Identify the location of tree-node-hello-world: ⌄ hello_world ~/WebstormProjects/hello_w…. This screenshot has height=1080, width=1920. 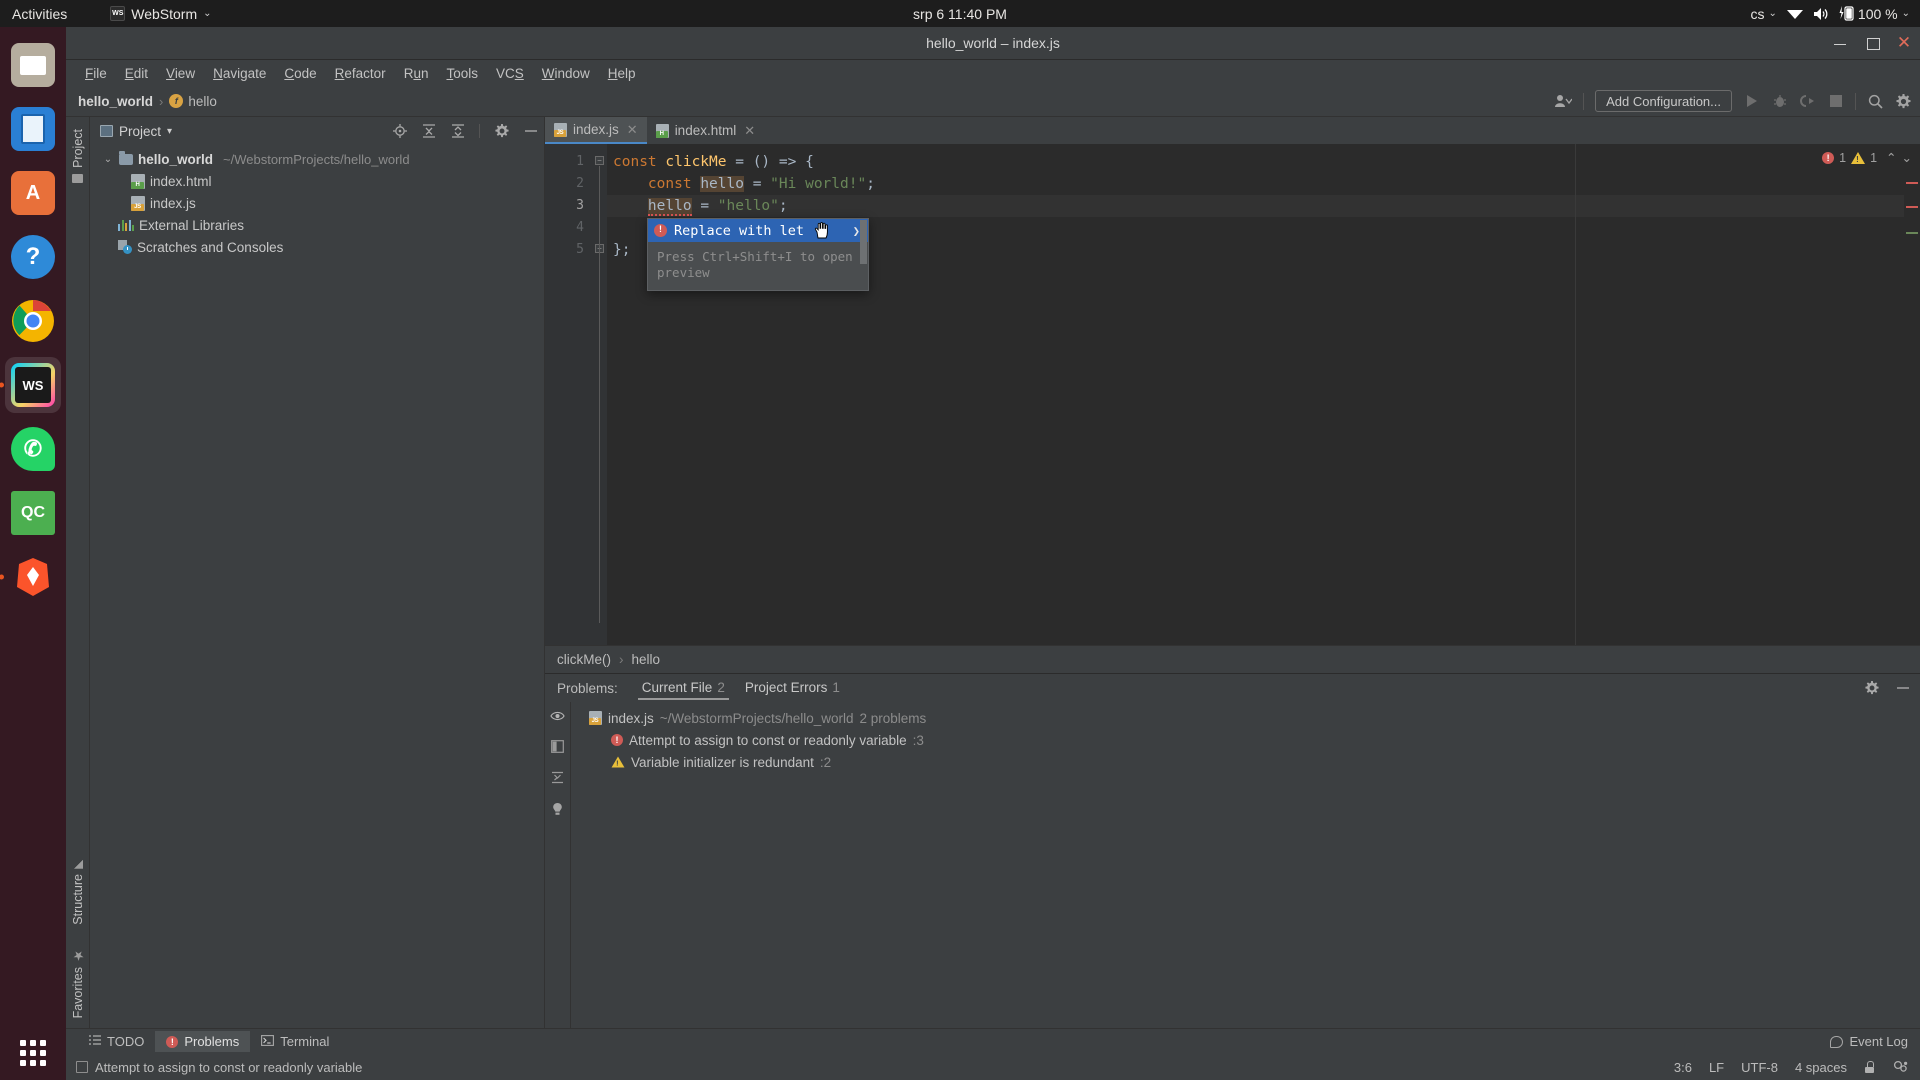
(317, 159).